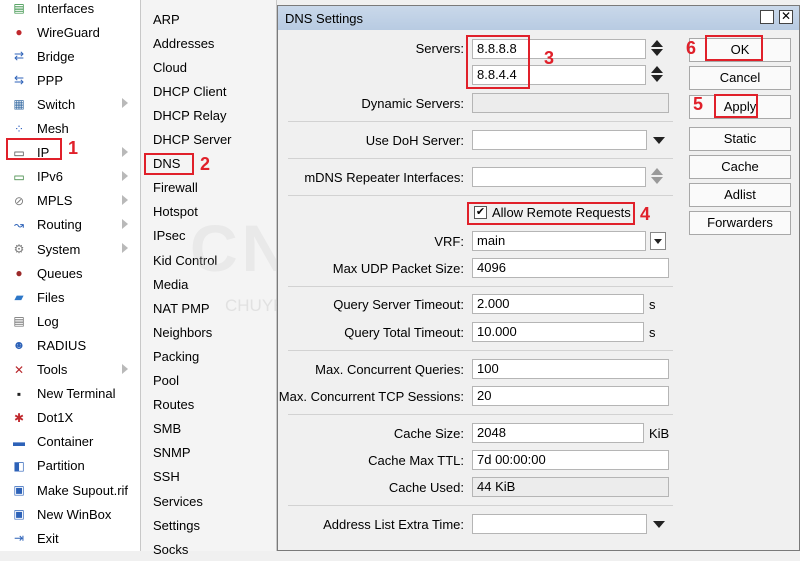 This screenshot has width=800, height=561. What do you see at coordinates (208, 477) in the screenshot?
I see `submenu-item-ssh: SSH` at bounding box center [208, 477].